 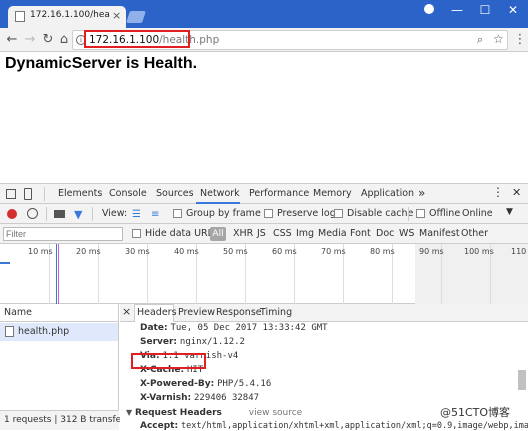 I want to click on filter-type-js: JS, so click(x=261, y=233).